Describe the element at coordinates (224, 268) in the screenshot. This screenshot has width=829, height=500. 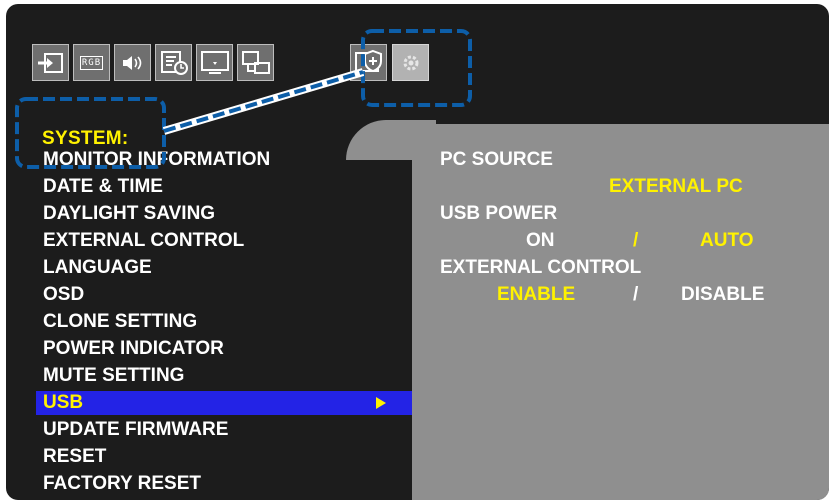
I see `menu-item-language: LANGUAGE` at that location.